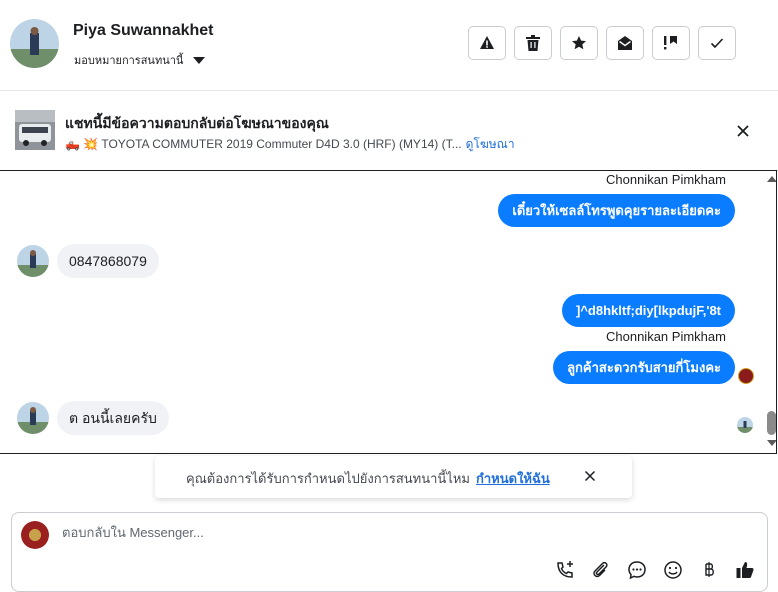 The width and height of the screenshot is (778, 592). Describe the element at coordinates (648, 310) in the screenshot. I see `outgoing-message: ]^d8hkltf;diy[lkpdujF,'8t` at that location.